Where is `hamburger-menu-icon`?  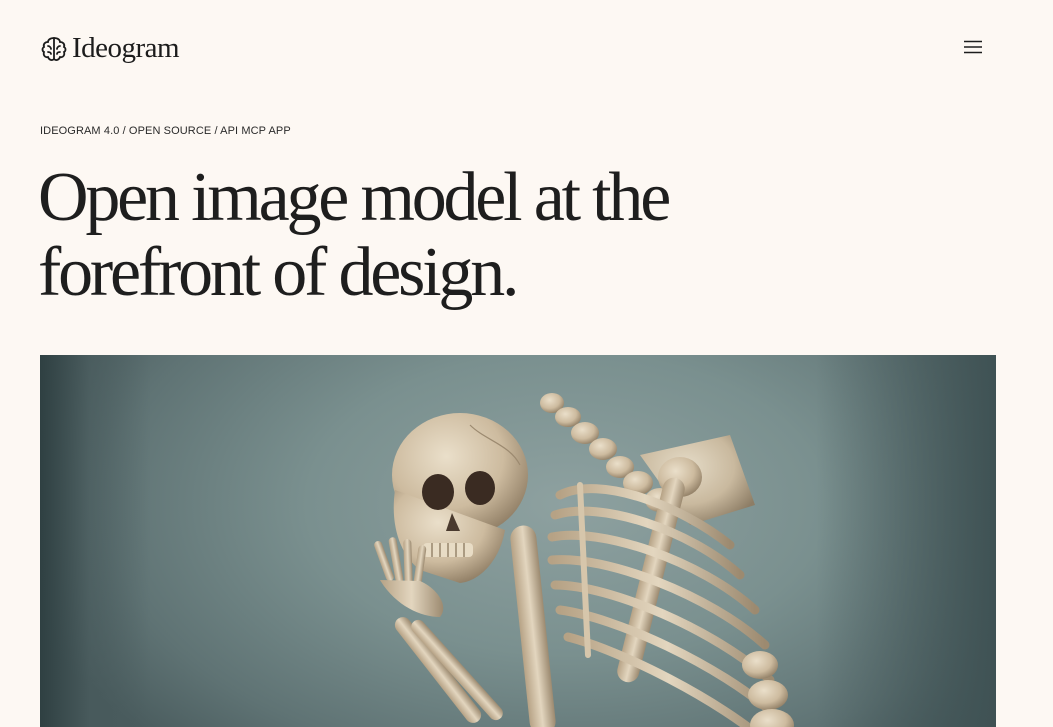 hamburger-menu-icon is located at coordinates (973, 47).